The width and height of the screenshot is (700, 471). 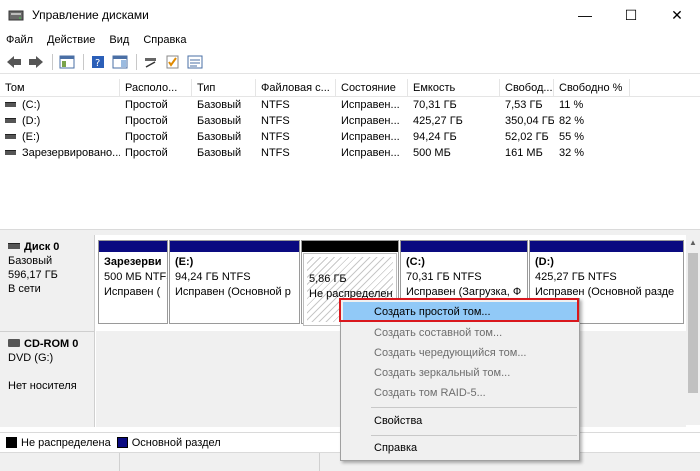 What do you see at coordinates (524, 105) in the screenshot?
I see `cell-free-space: 7,53 ГБ` at bounding box center [524, 105].